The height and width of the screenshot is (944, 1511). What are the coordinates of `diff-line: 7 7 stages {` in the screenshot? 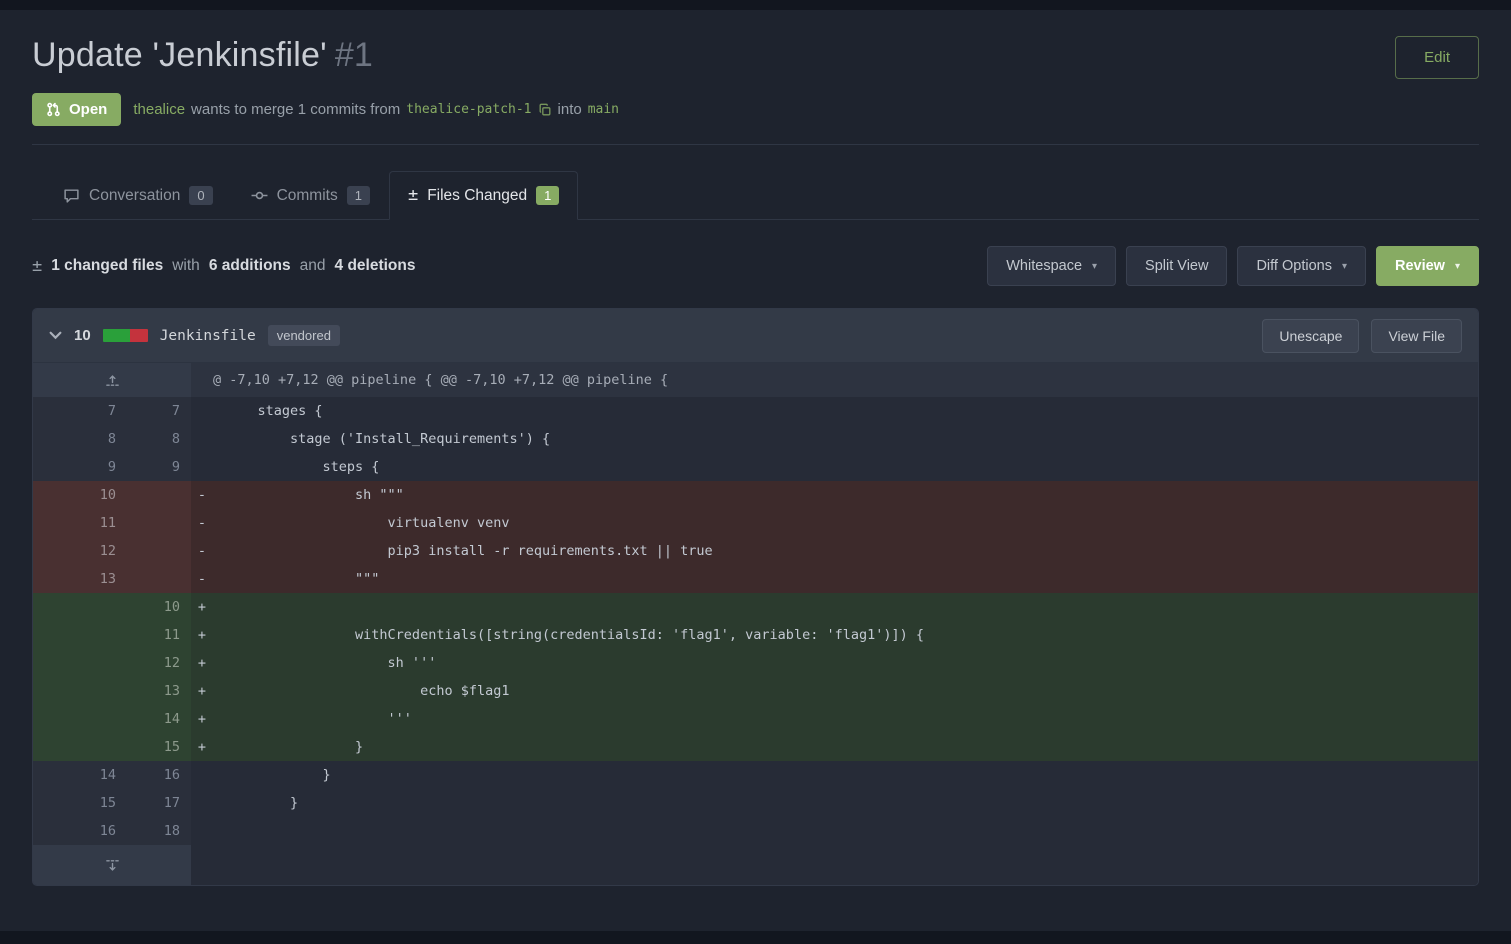 It's located at (755, 411).